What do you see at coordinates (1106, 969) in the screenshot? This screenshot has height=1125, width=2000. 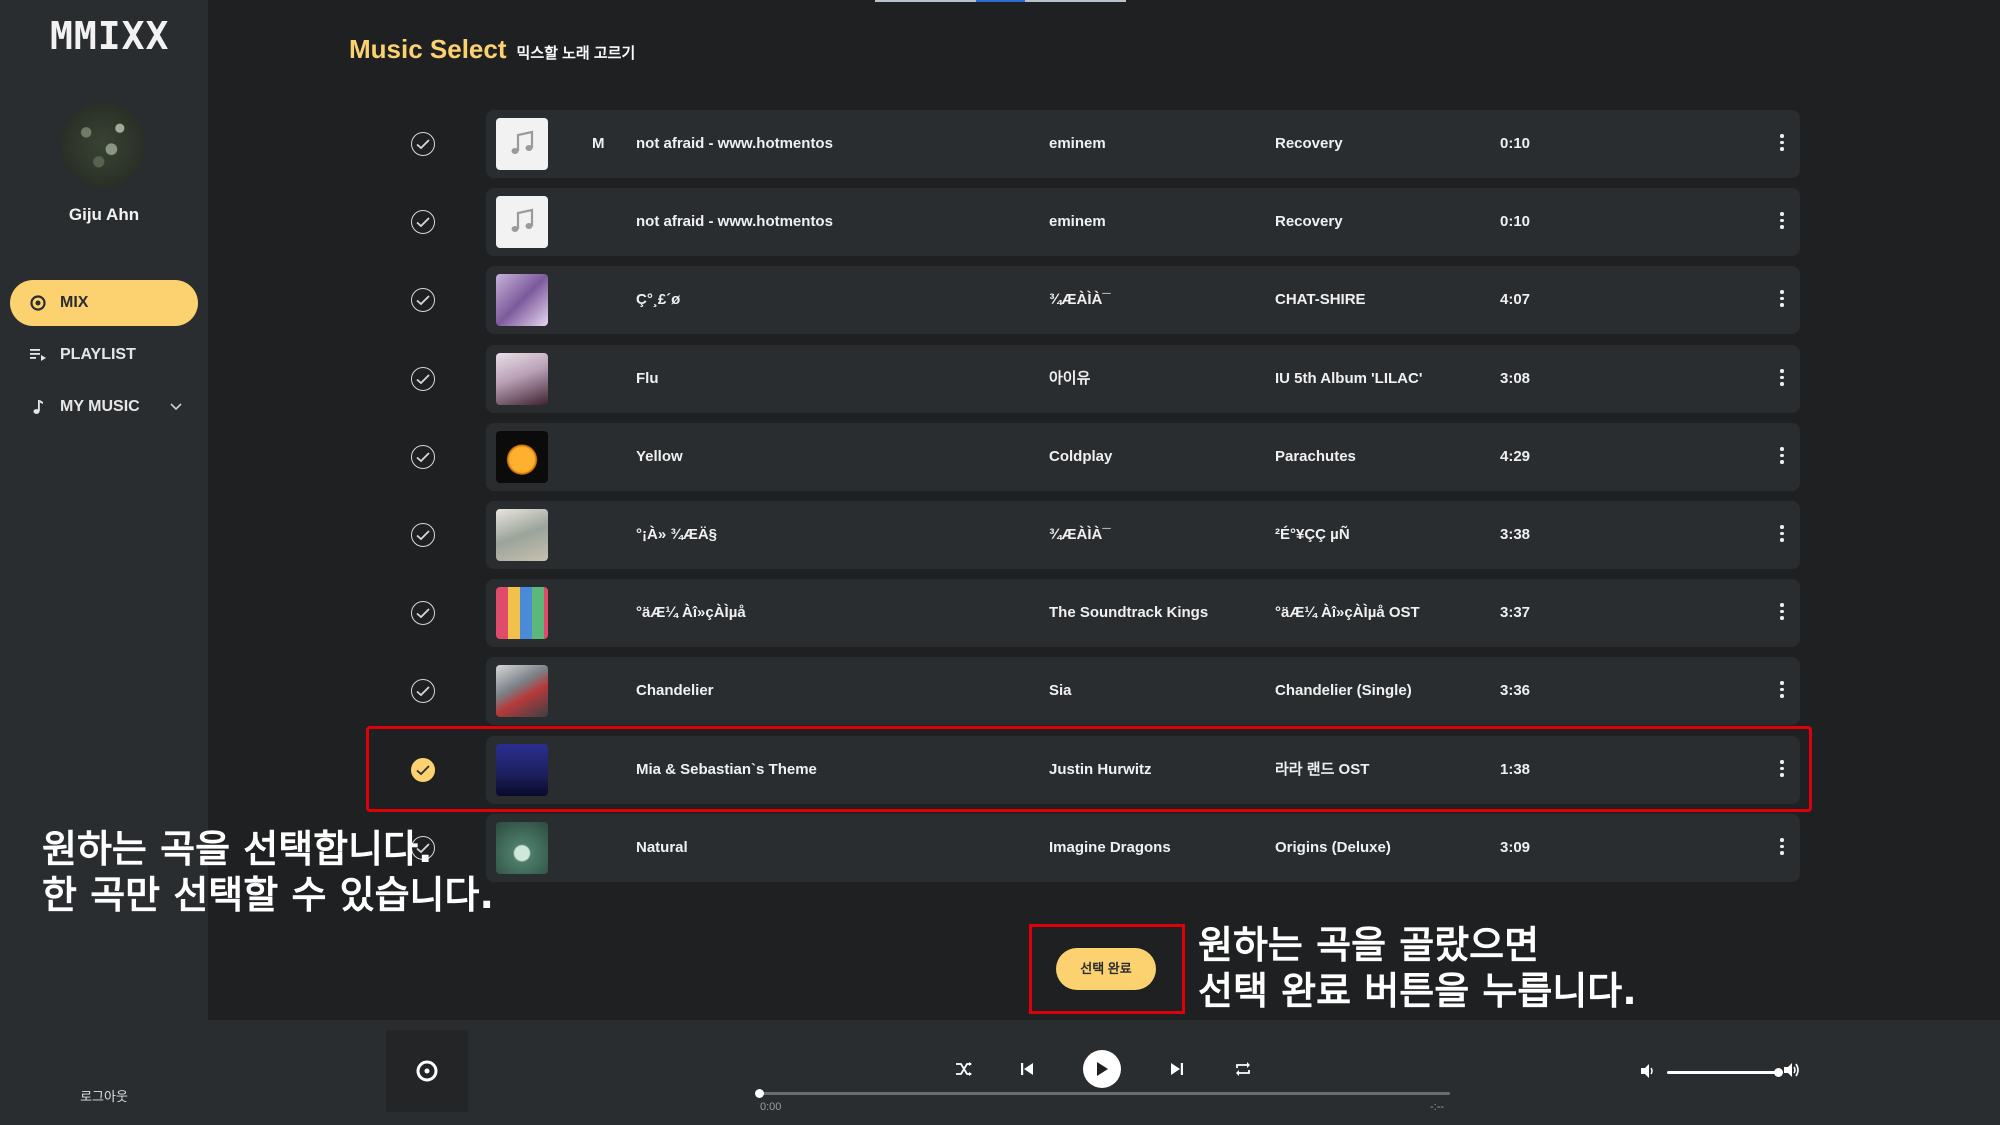 I see `select-complete-button: 선택 완료` at bounding box center [1106, 969].